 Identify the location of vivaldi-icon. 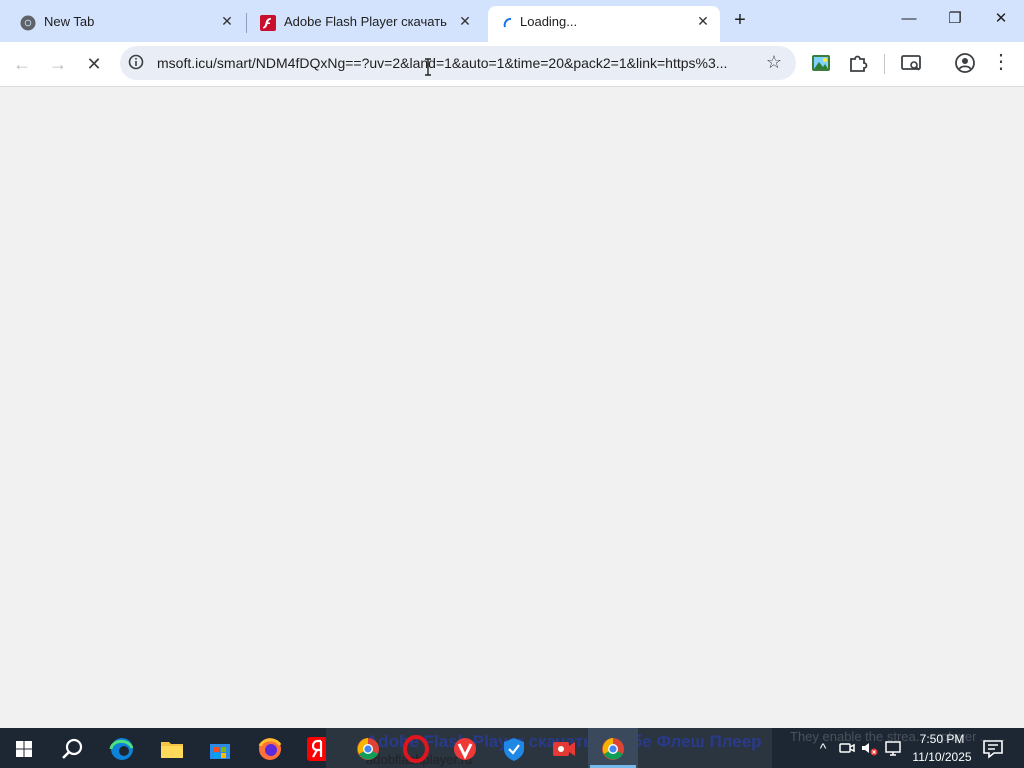
(465, 749).